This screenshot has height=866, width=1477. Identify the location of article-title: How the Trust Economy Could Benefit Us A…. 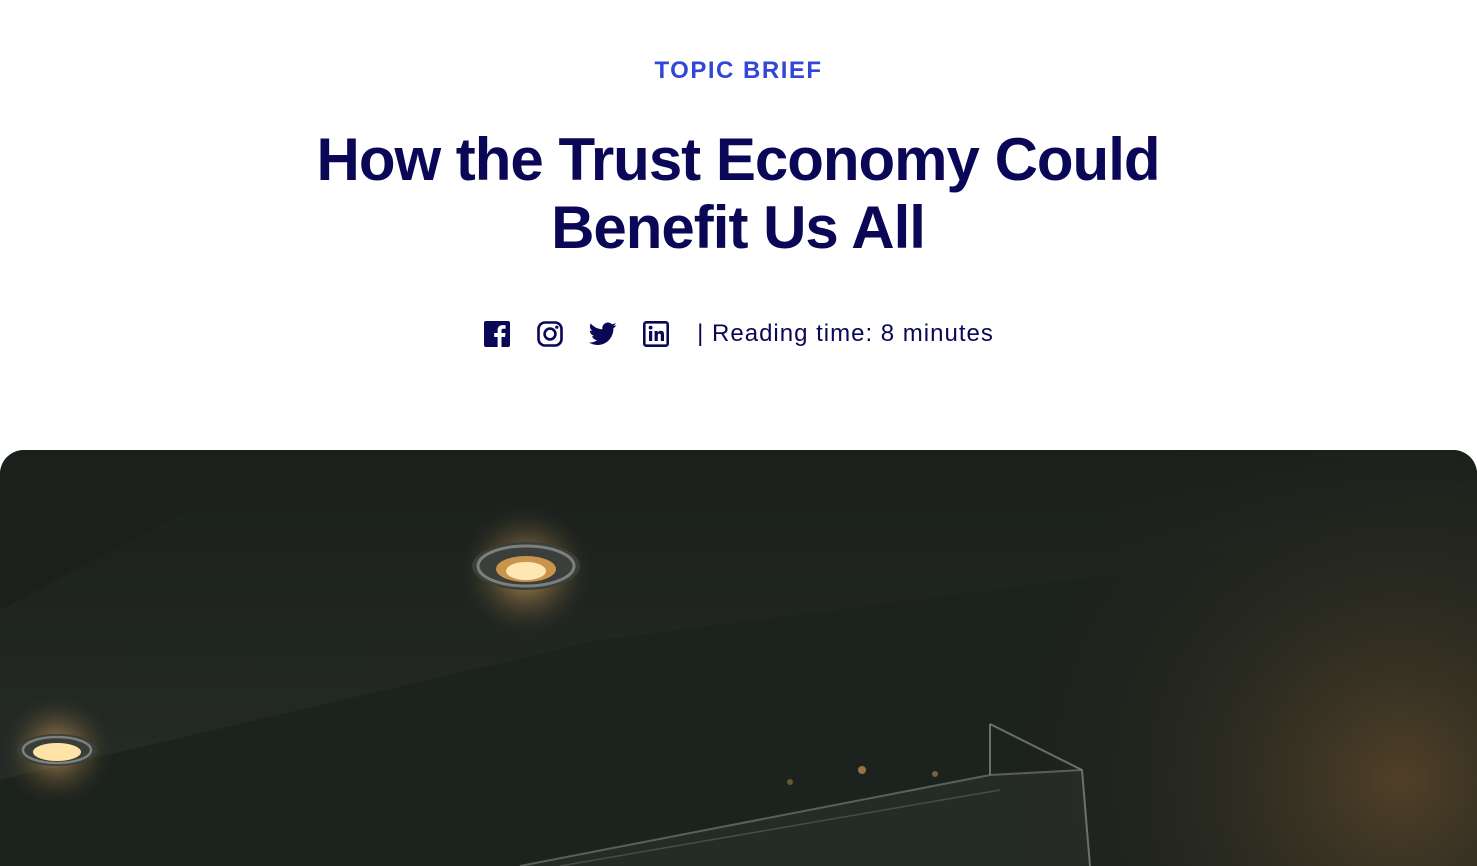
(738, 193).